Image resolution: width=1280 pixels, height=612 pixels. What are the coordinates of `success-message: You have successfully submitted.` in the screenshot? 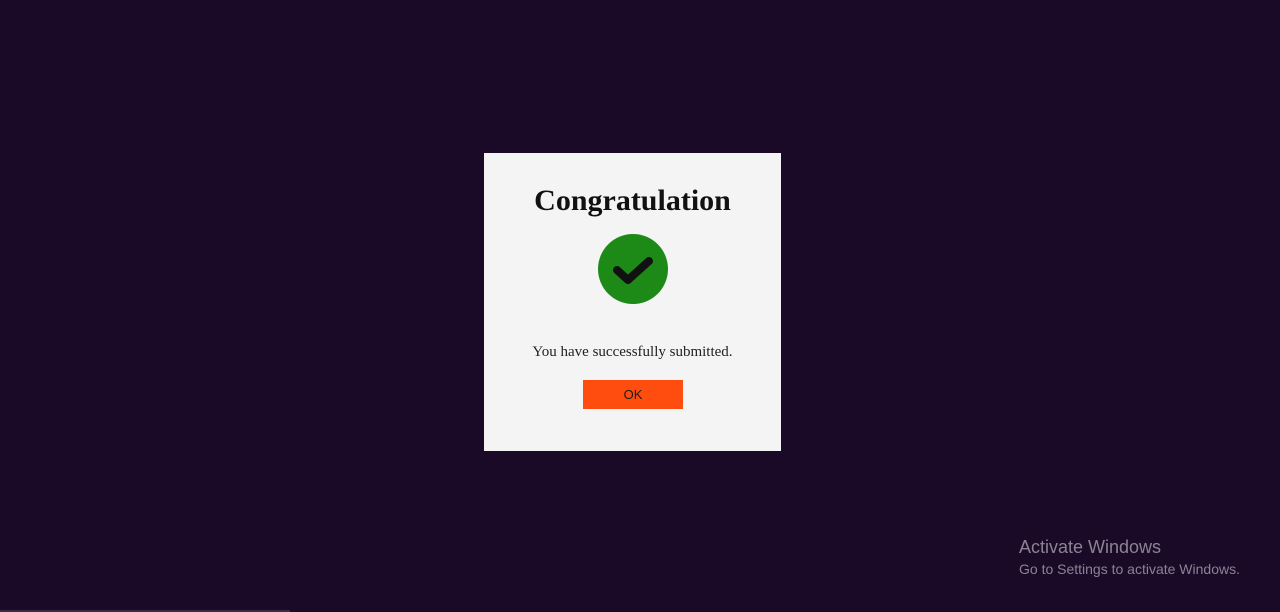 It's located at (632, 352).